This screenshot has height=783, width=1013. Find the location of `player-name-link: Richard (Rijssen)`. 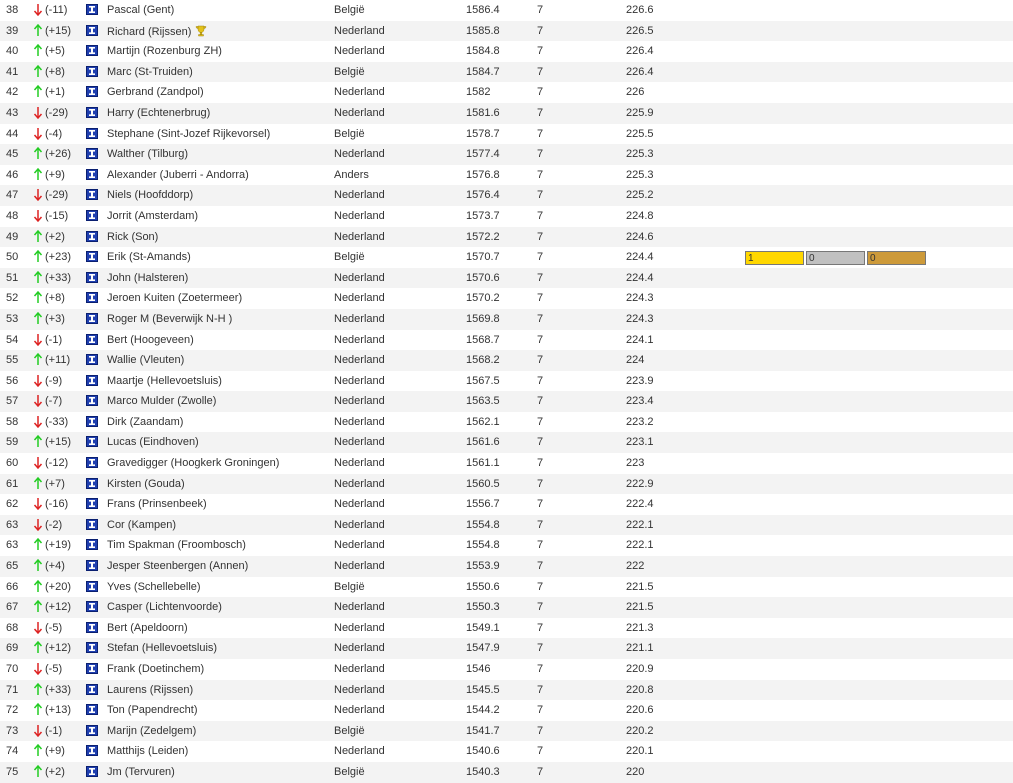

player-name-link: Richard (Rijssen) is located at coordinates (157, 32).